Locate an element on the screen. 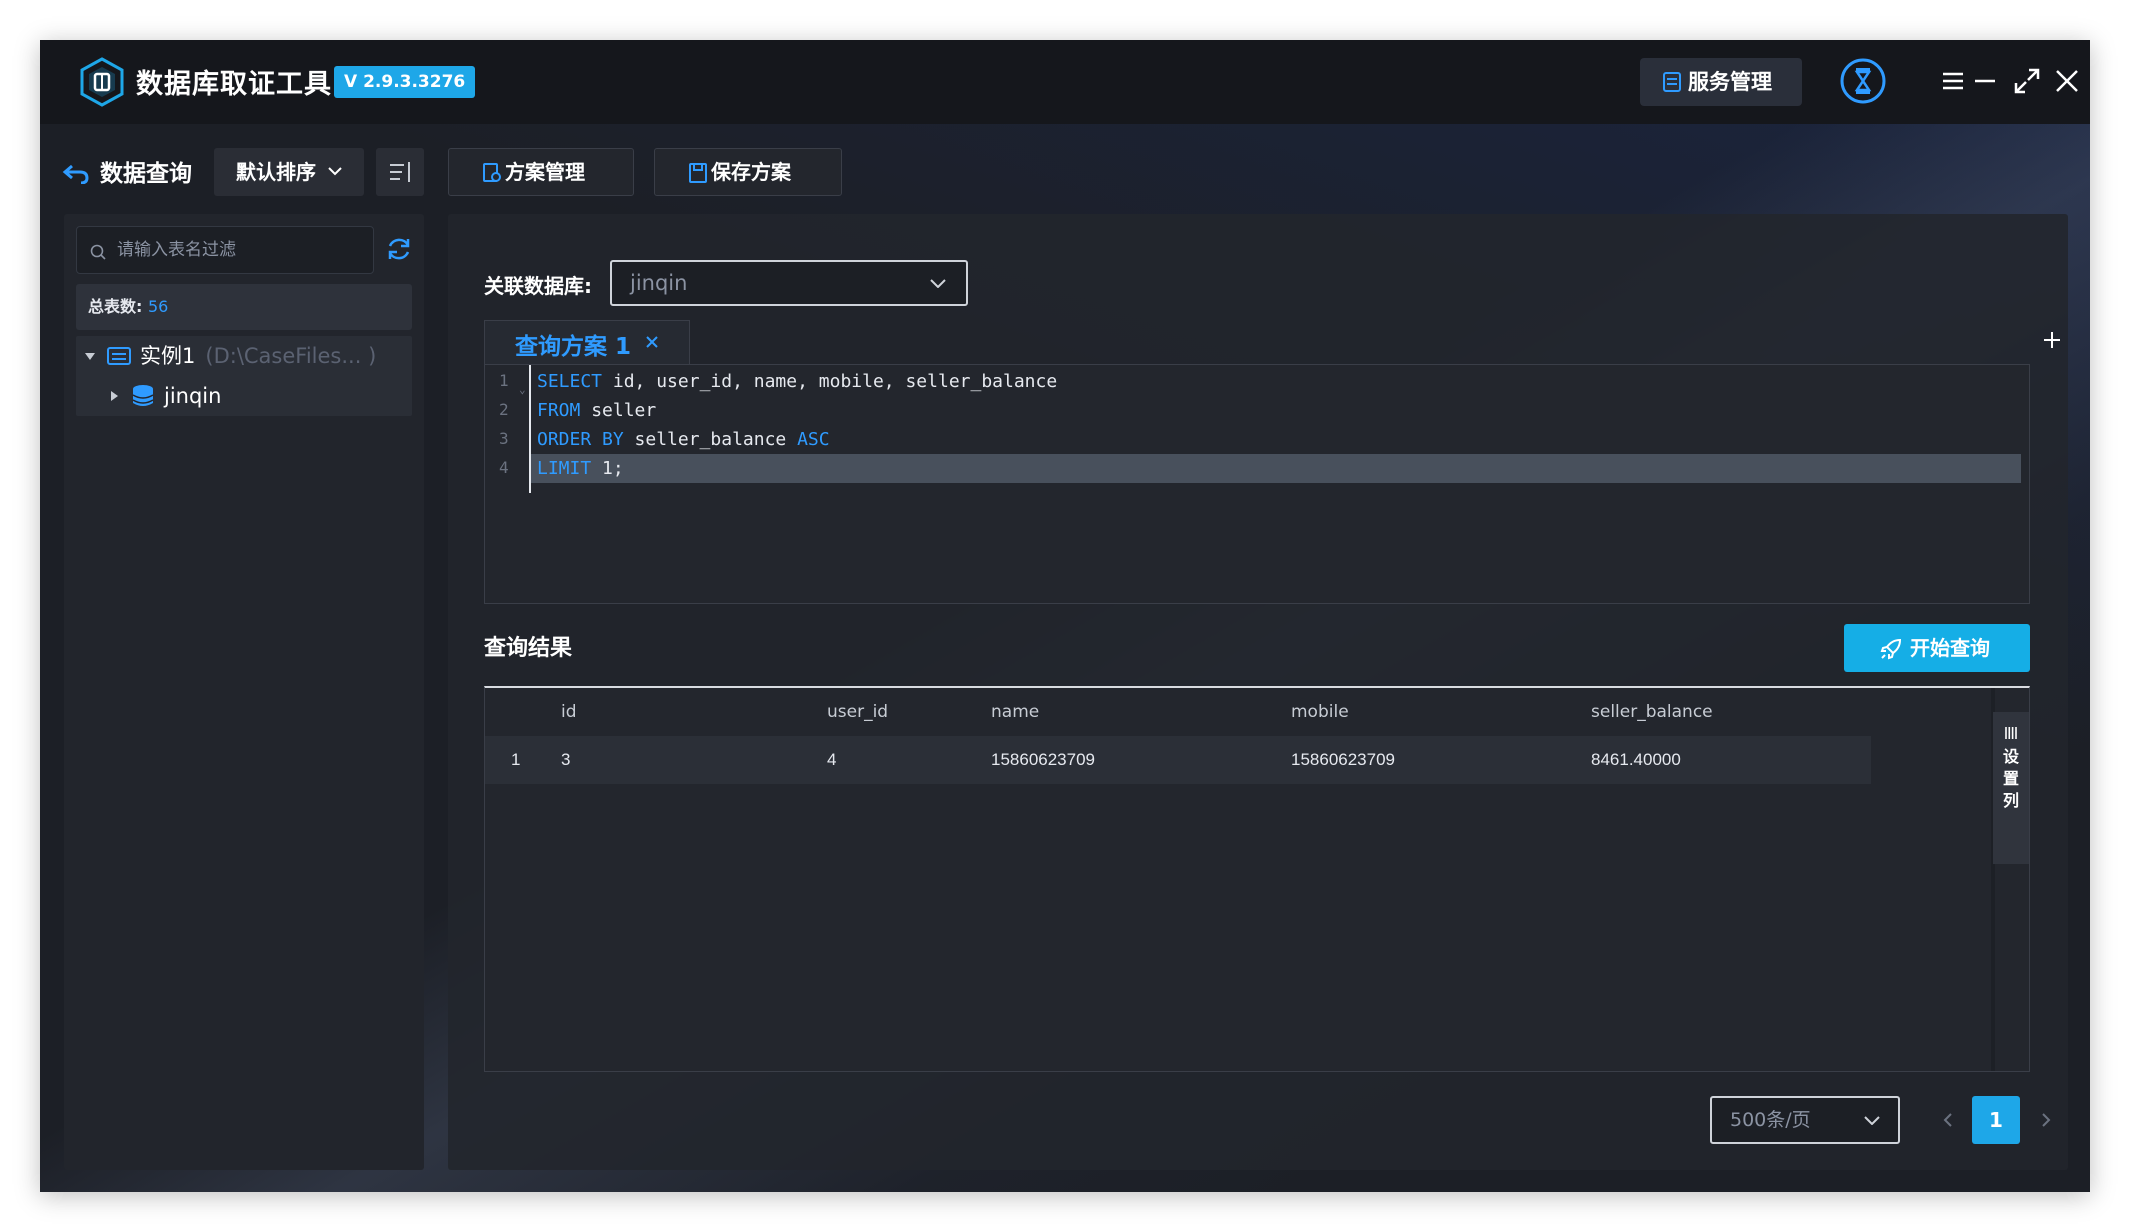 This screenshot has width=2129, height=1232. table-browser-panel: 总表数: 56 实例1 (D:\CaseFiles... ) is located at coordinates (244, 692).